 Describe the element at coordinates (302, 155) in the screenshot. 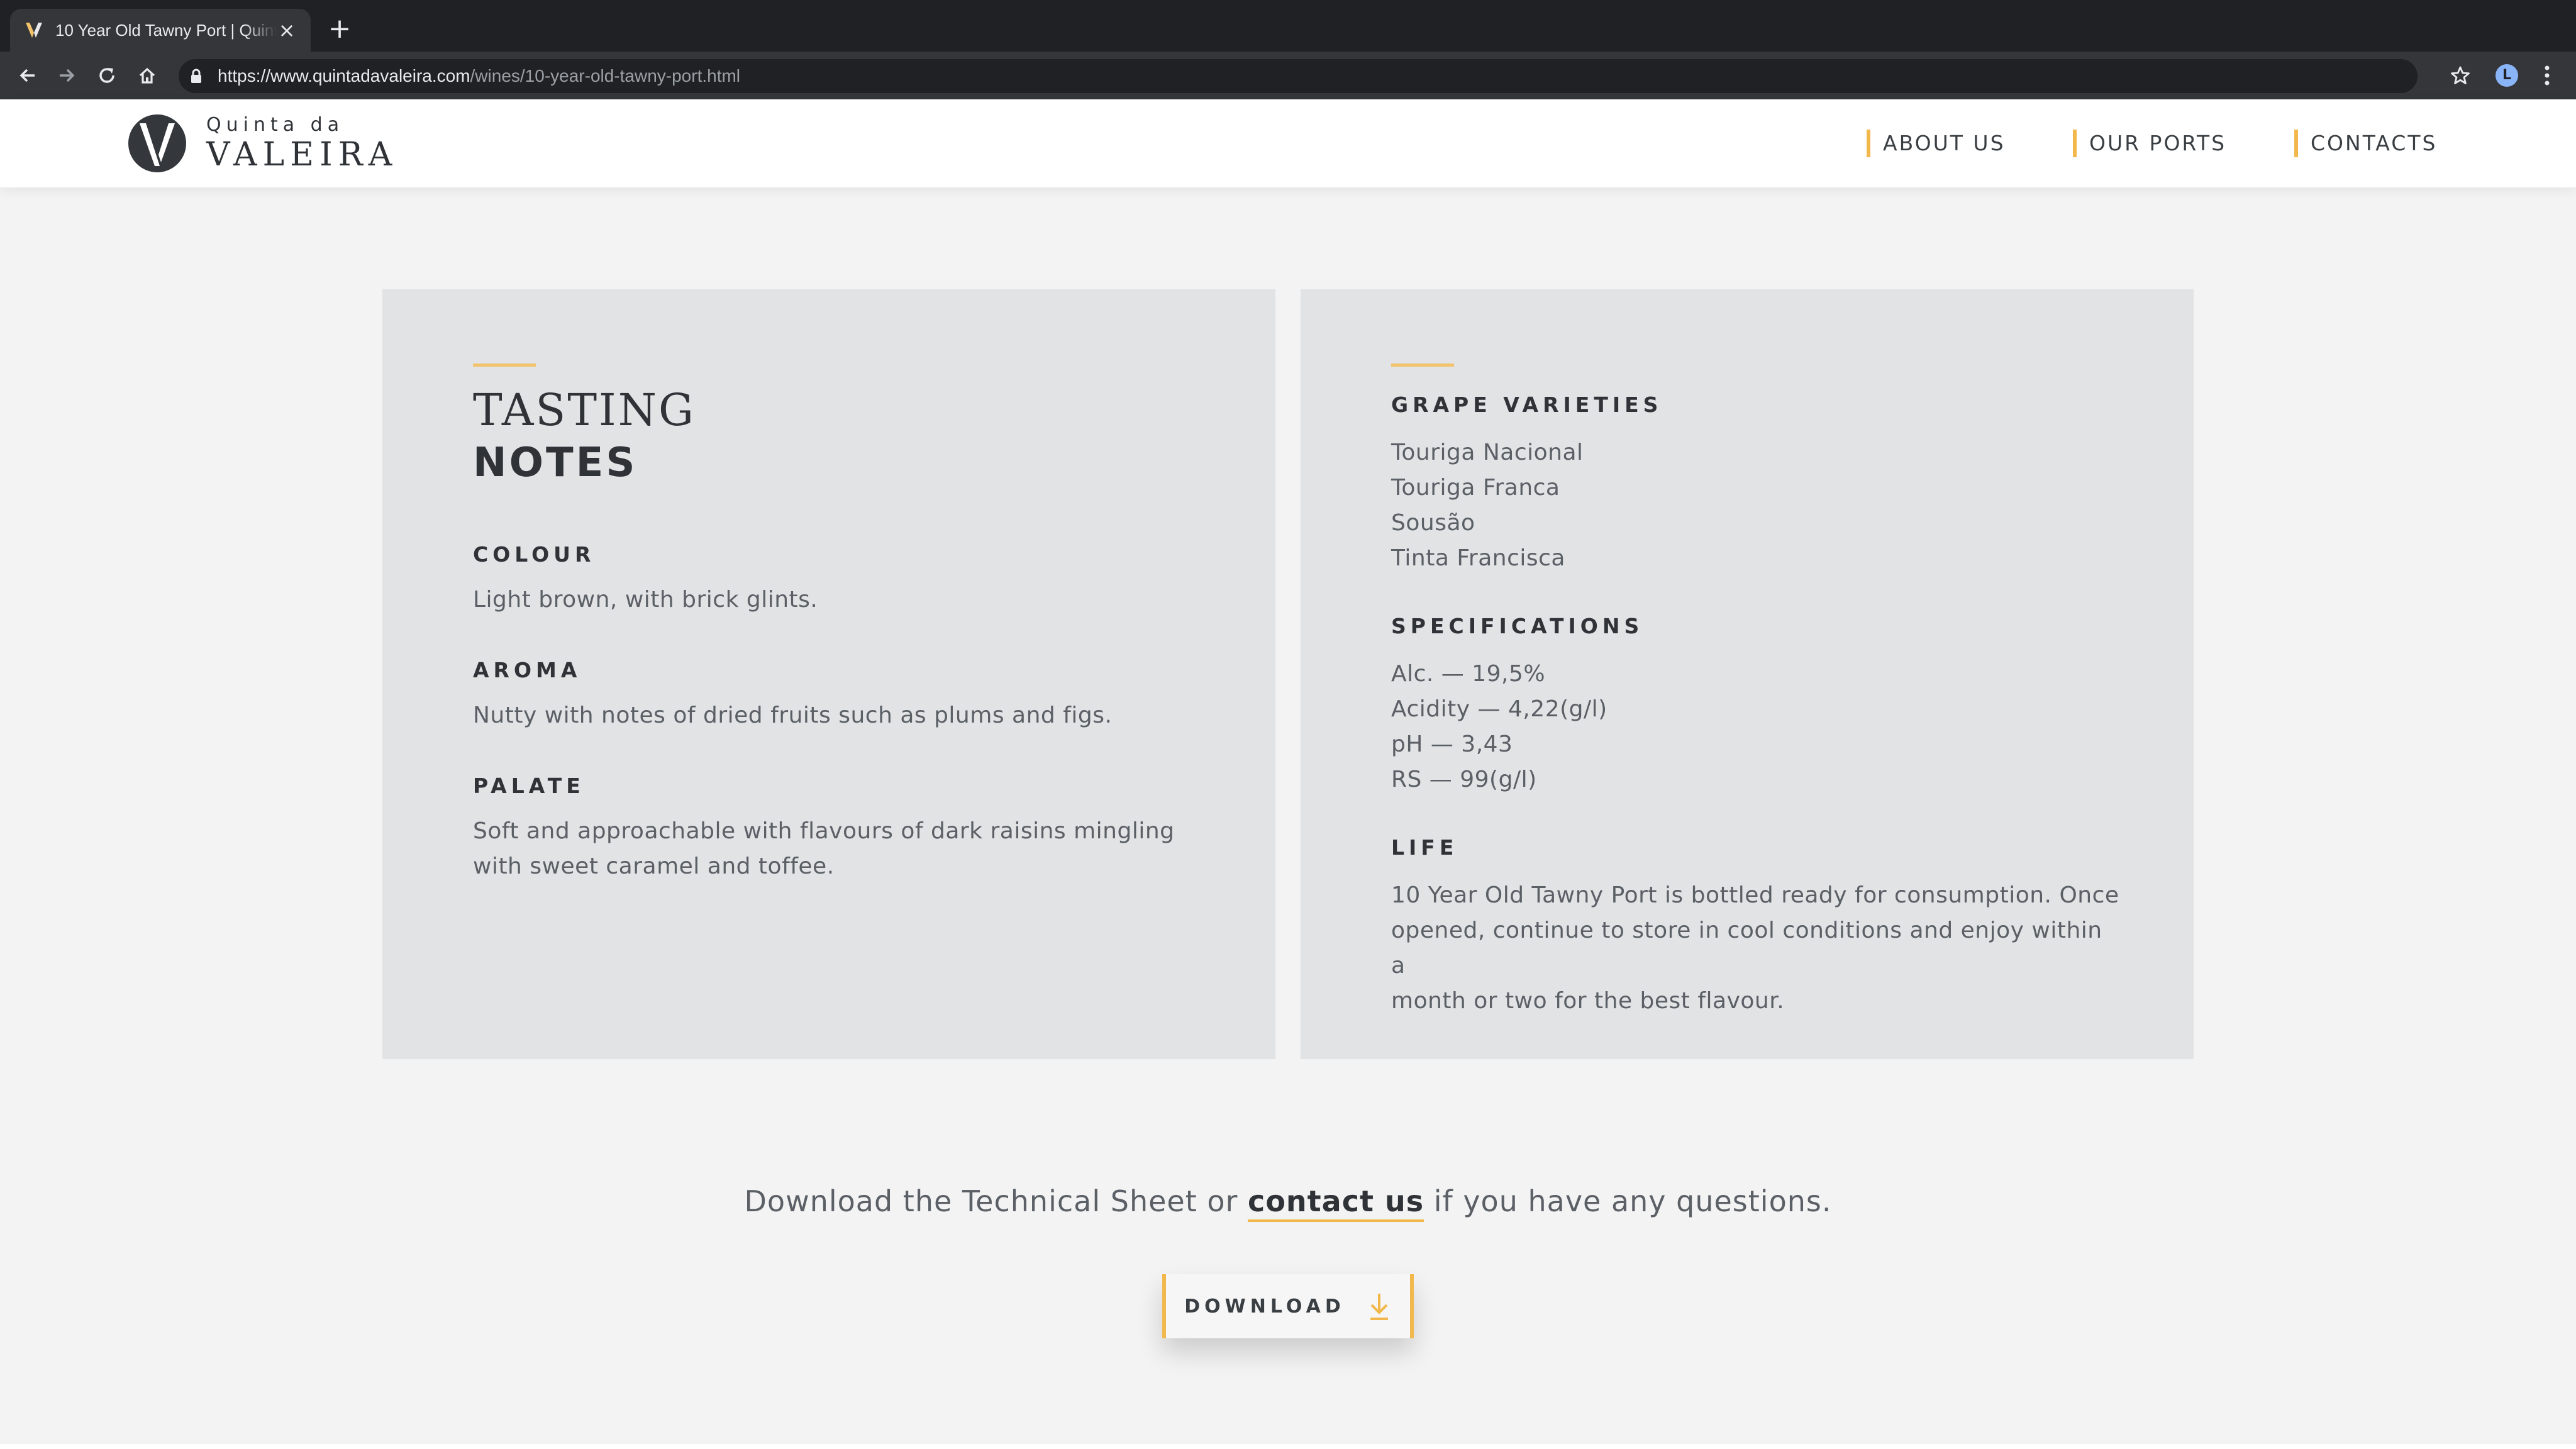

I see `logo-text-bottom: VALEIRA` at that location.